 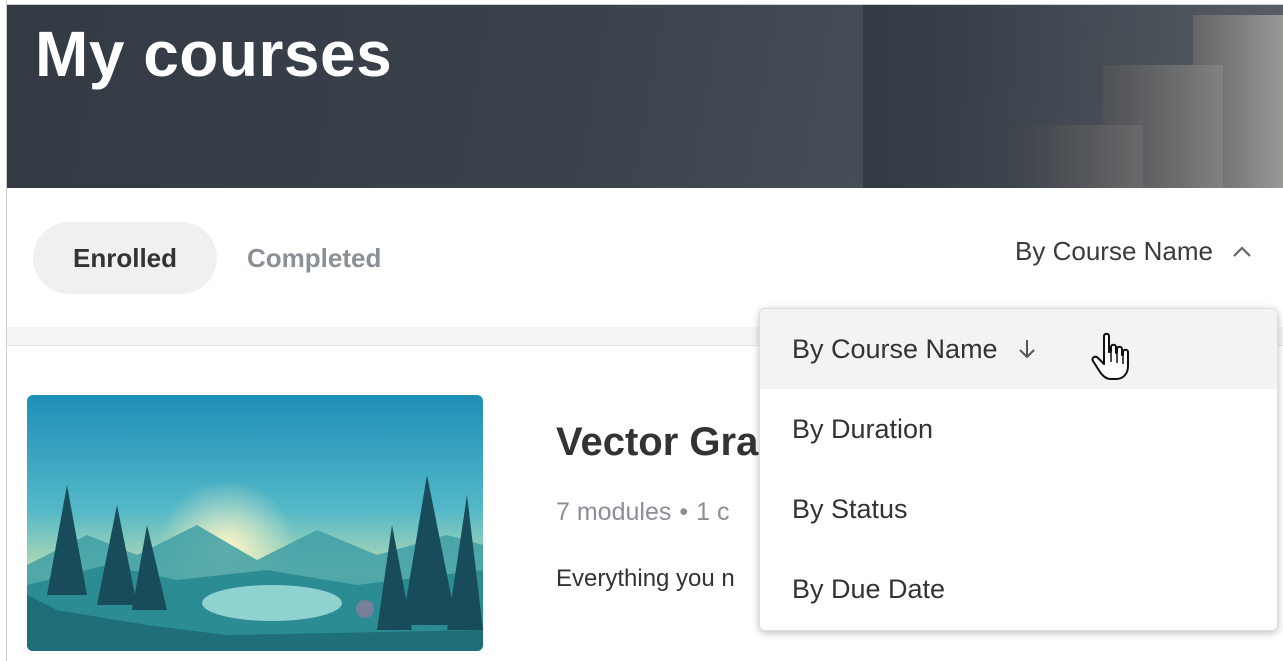 I want to click on course-description: Everything you n, so click(x=645, y=578).